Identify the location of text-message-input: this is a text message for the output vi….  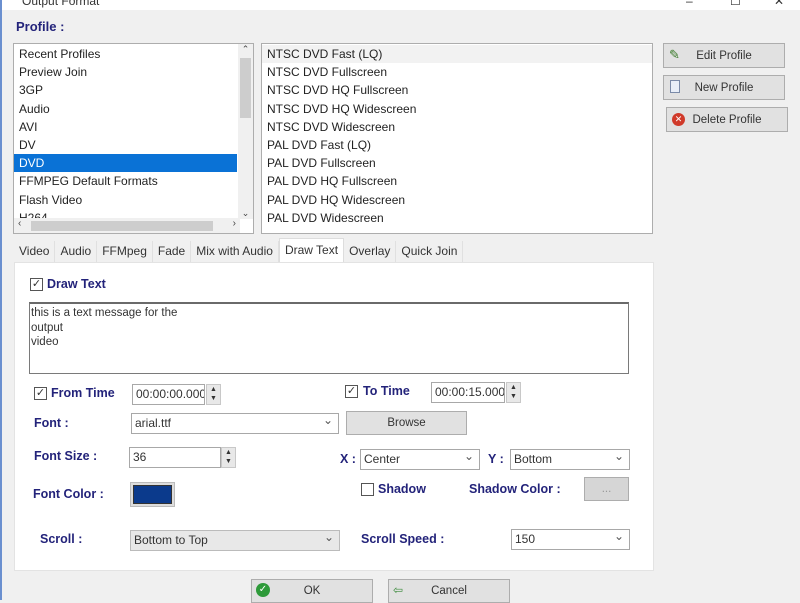
(329, 338).